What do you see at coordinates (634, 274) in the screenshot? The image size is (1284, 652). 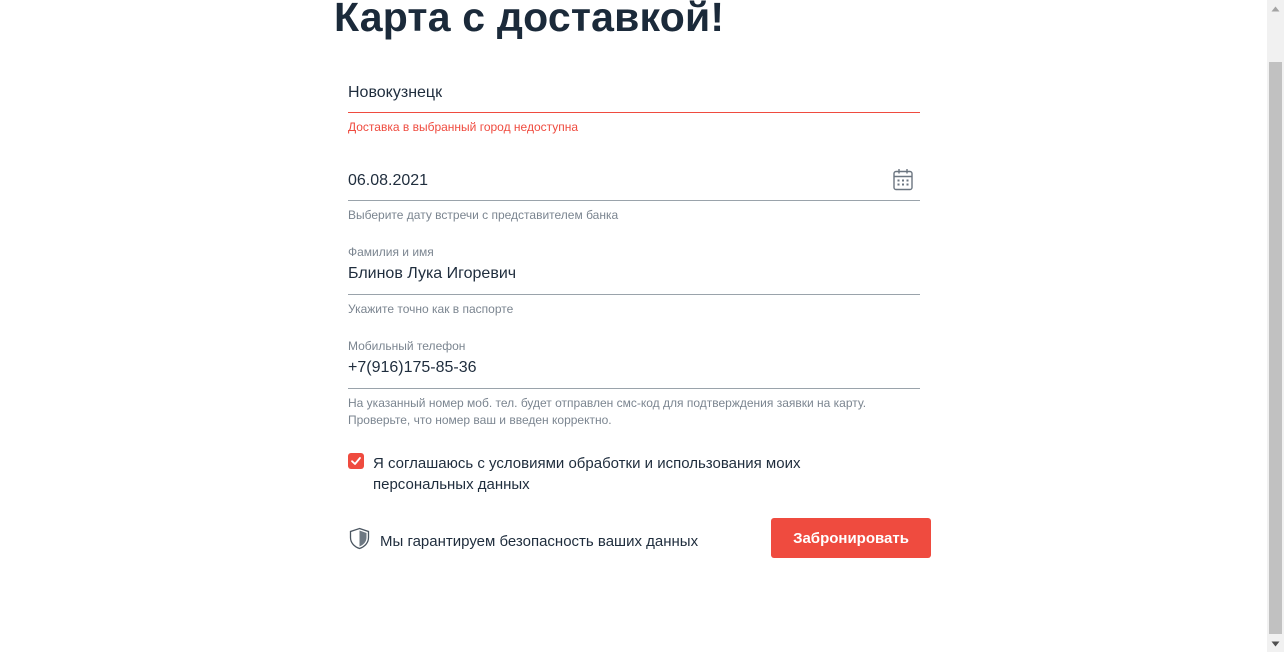 I see `name-input: Блинов Лука Игоревич` at bounding box center [634, 274].